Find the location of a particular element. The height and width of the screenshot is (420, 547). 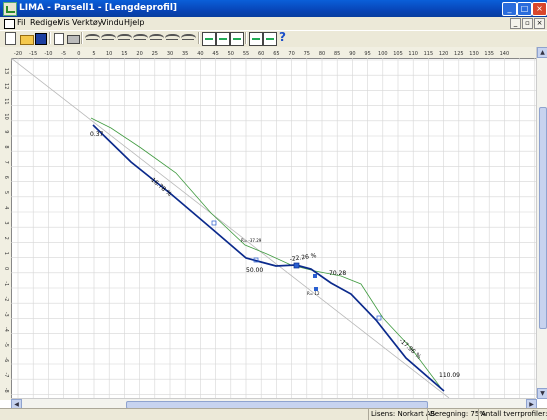

mdi-minimize-button: _ is located at coordinates (515, 23).